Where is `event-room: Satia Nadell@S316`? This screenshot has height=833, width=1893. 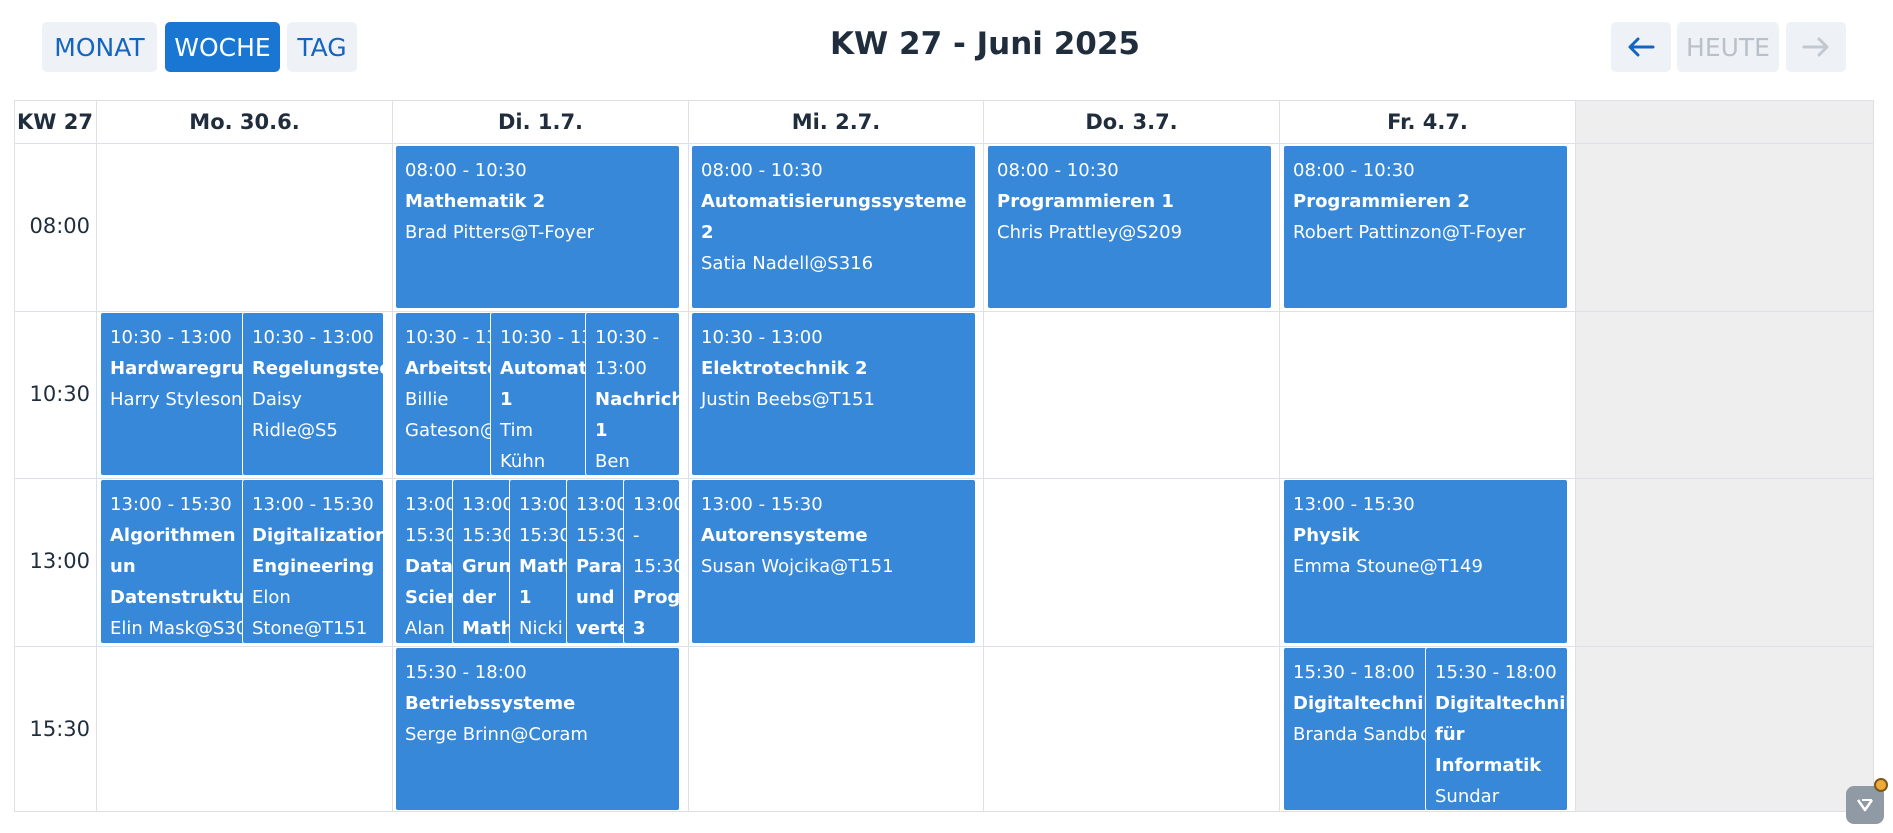 event-room: Satia Nadell@S316 is located at coordinates (787, 263).